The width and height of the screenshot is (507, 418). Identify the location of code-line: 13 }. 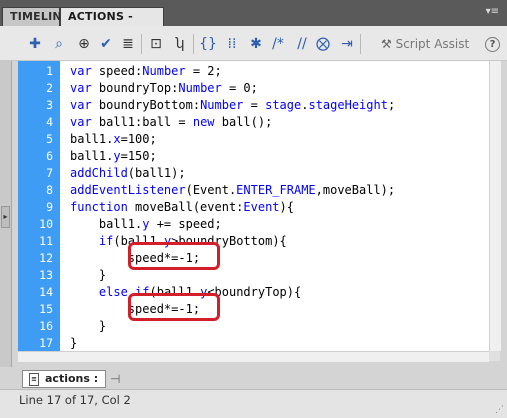
(259, 275).